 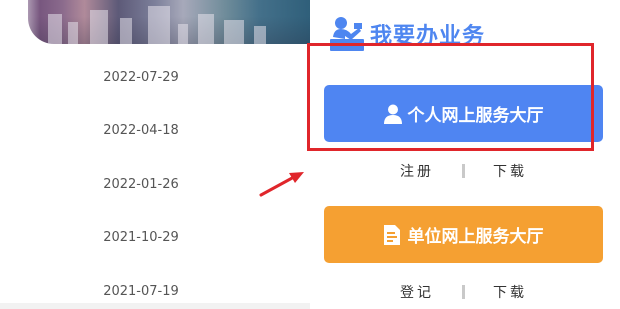 What do you see at coordinates (281, 184) in the screenshot?
I see `annotation-arrow-icon` at bounding box center [281, 184].